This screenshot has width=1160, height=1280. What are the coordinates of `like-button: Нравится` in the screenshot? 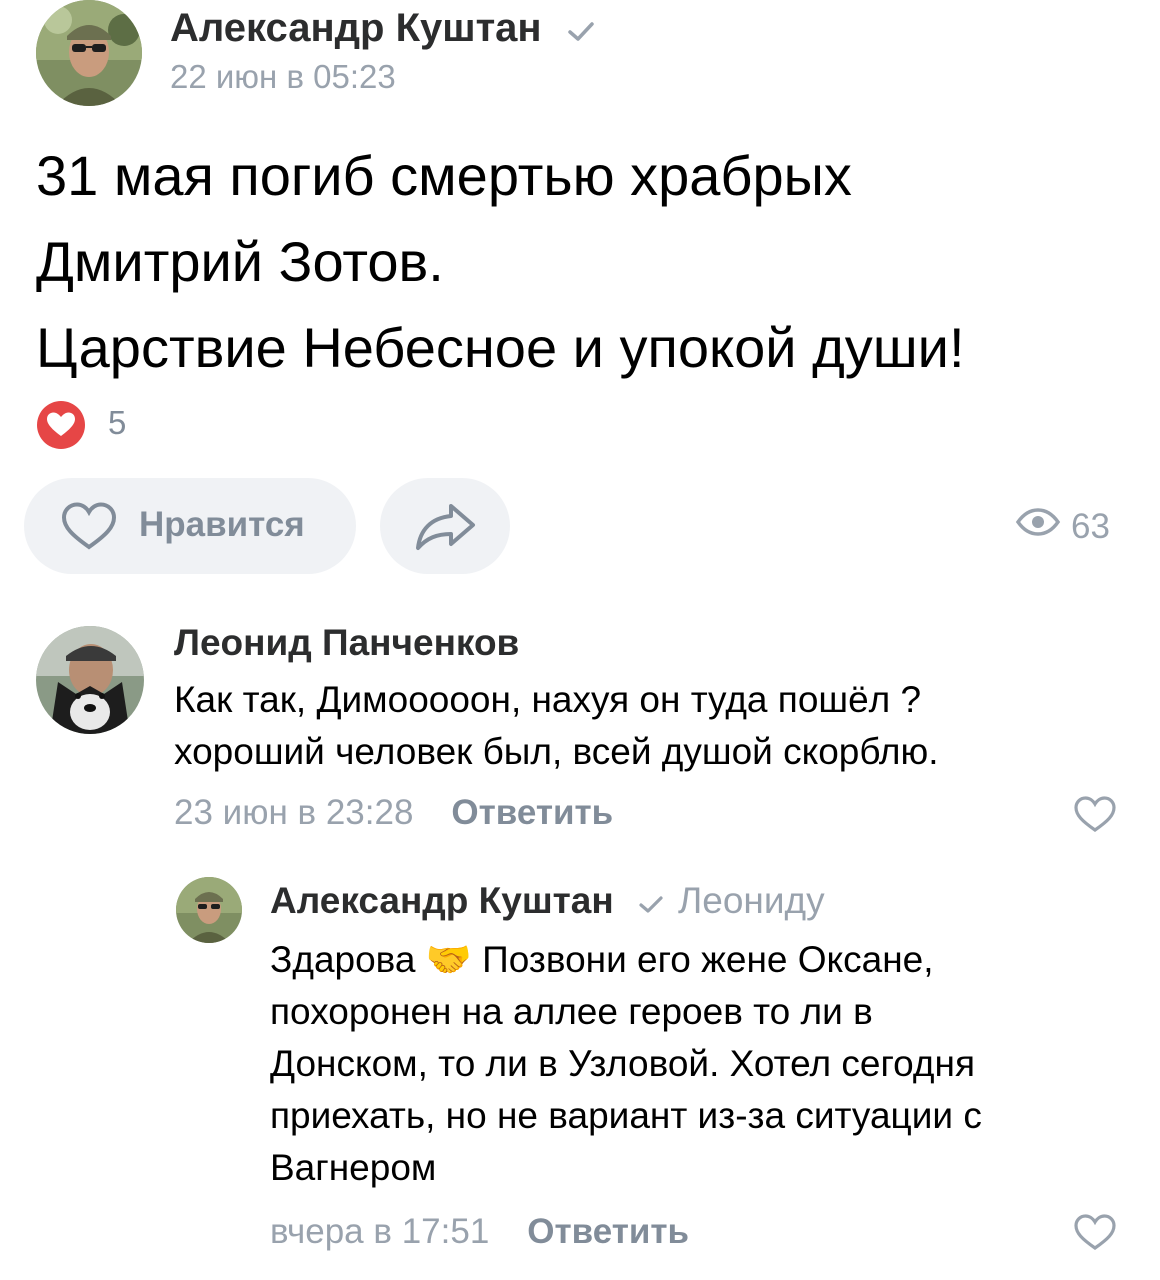 It's located at (190, 526).